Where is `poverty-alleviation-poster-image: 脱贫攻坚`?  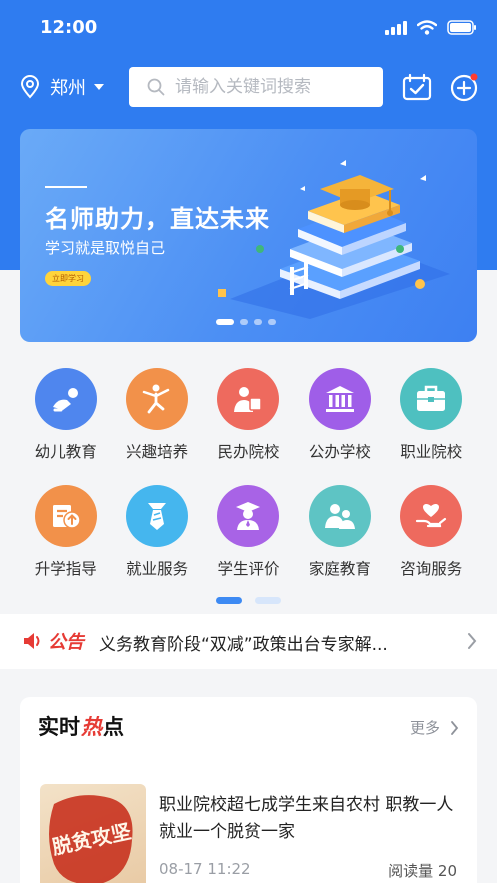
poverty-alleviation-poster-image: 脱贫攻坚 is located at coordinates (91, 839).